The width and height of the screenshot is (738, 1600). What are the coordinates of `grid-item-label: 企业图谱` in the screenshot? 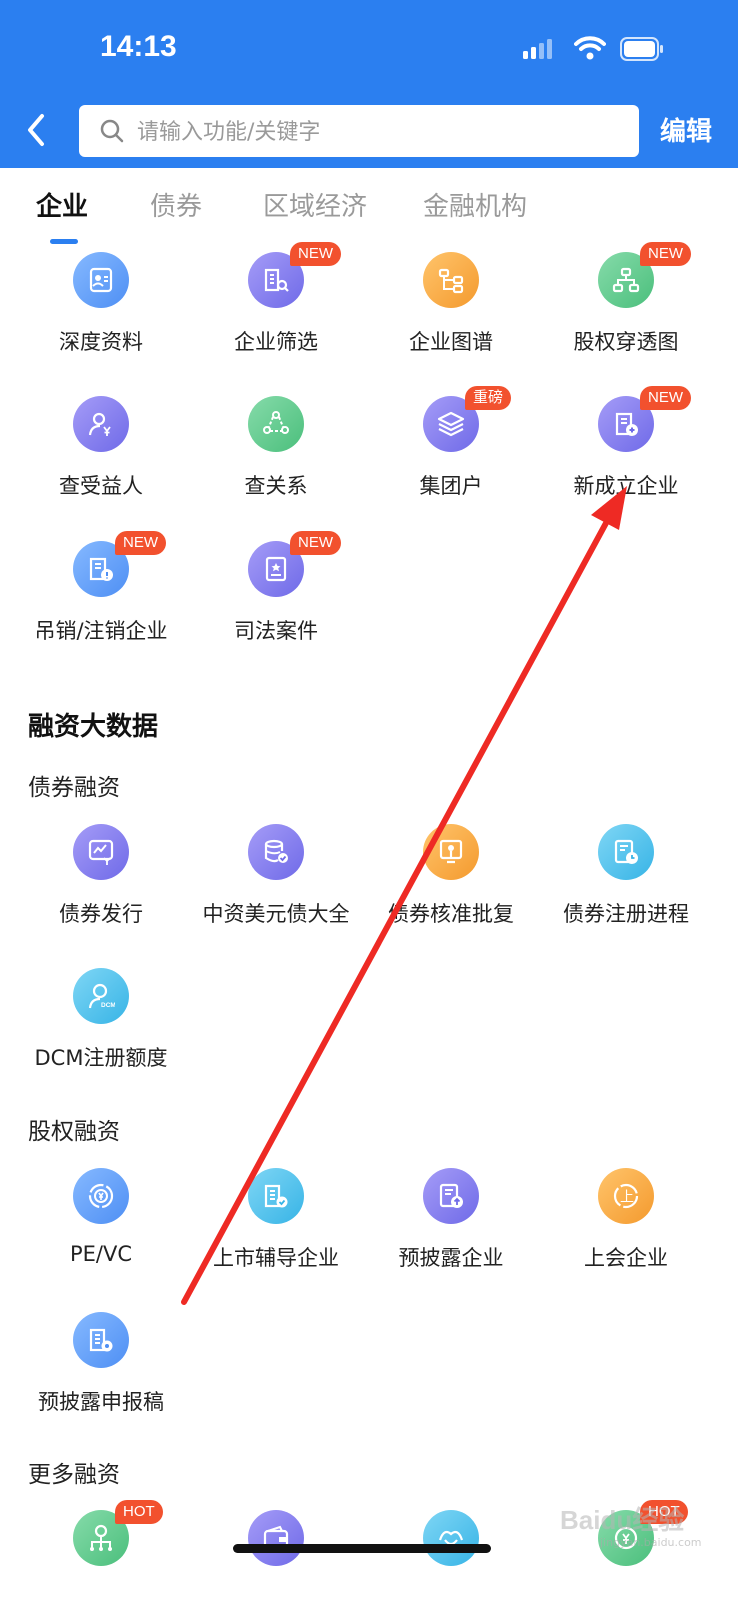 It's located at (451, 342).